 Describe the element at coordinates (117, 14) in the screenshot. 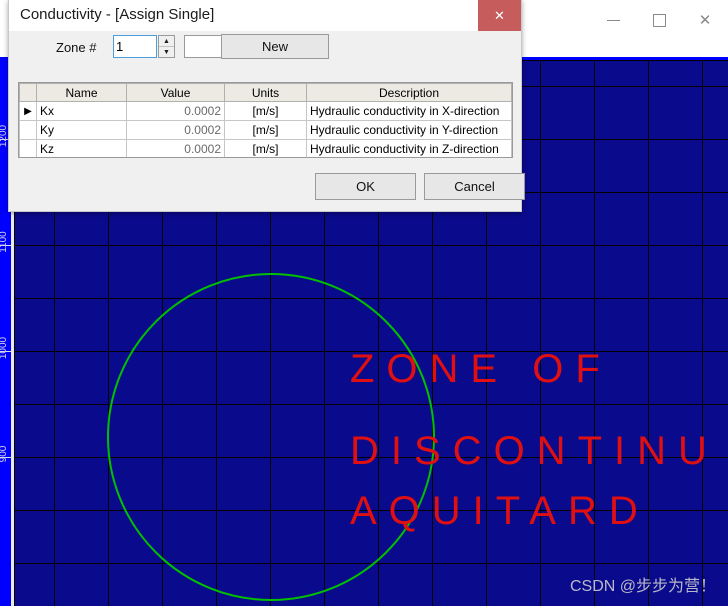

I see `dialog-title: Conductivity - [Assign Single]` at that location.